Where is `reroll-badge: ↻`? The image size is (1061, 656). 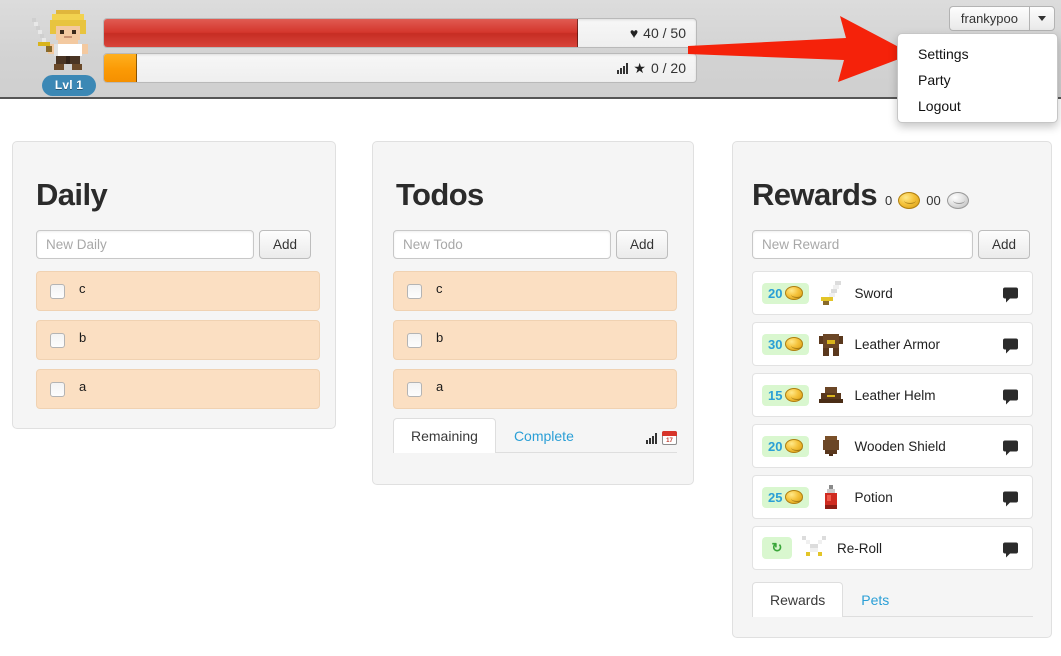 reroll-badge: ↻ is located at coordinates (777, 548).